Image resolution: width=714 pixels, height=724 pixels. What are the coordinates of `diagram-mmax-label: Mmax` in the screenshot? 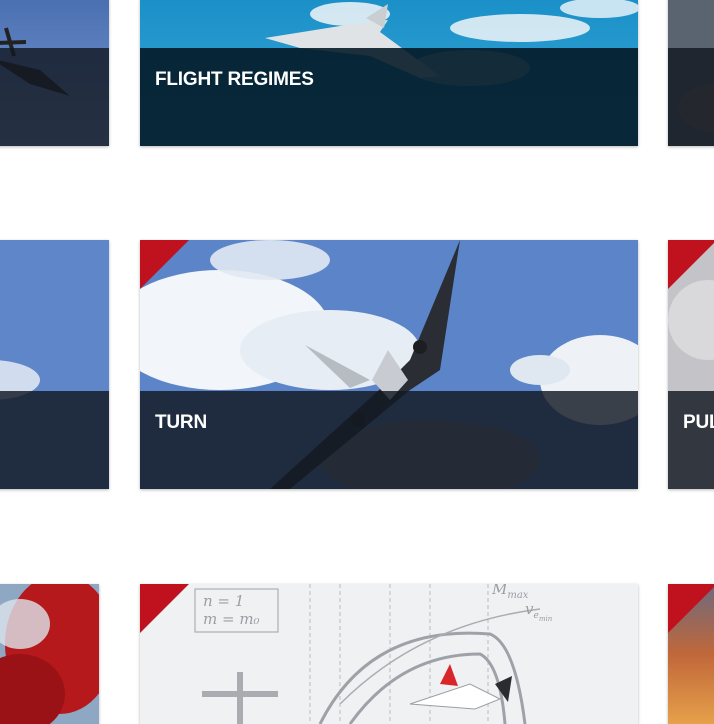 It's located at (510, 592).